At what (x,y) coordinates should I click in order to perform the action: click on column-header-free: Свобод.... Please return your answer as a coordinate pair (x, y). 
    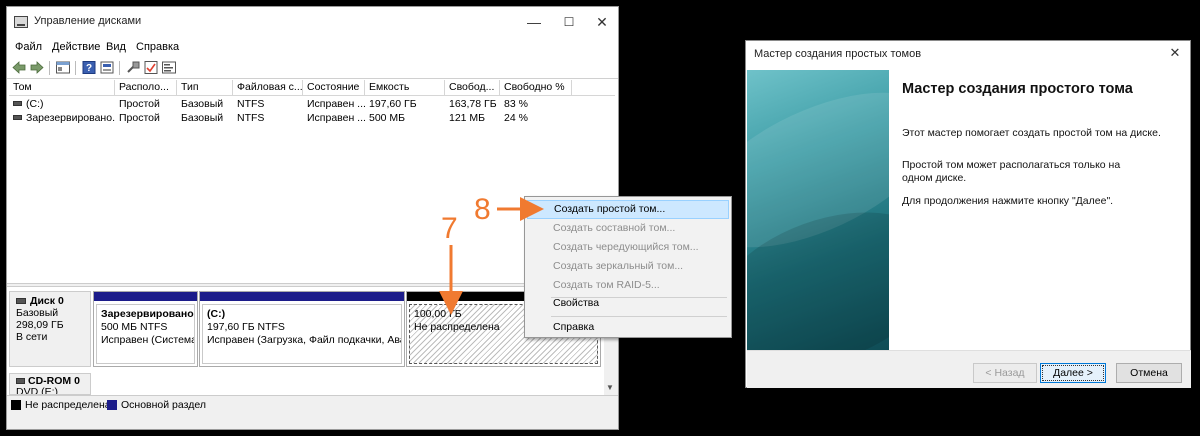
    Looking at the image, I should click on (472, 88).